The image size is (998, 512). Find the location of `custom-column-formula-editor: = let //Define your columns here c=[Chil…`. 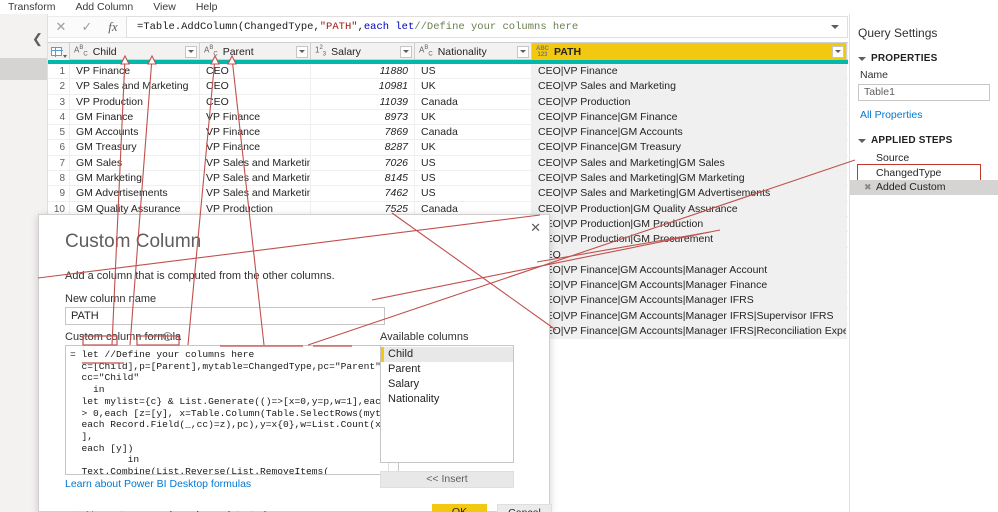

custom-column-formula-editor: = let //Define your columns here c=[Chil… is located at coordinates (232, 410).